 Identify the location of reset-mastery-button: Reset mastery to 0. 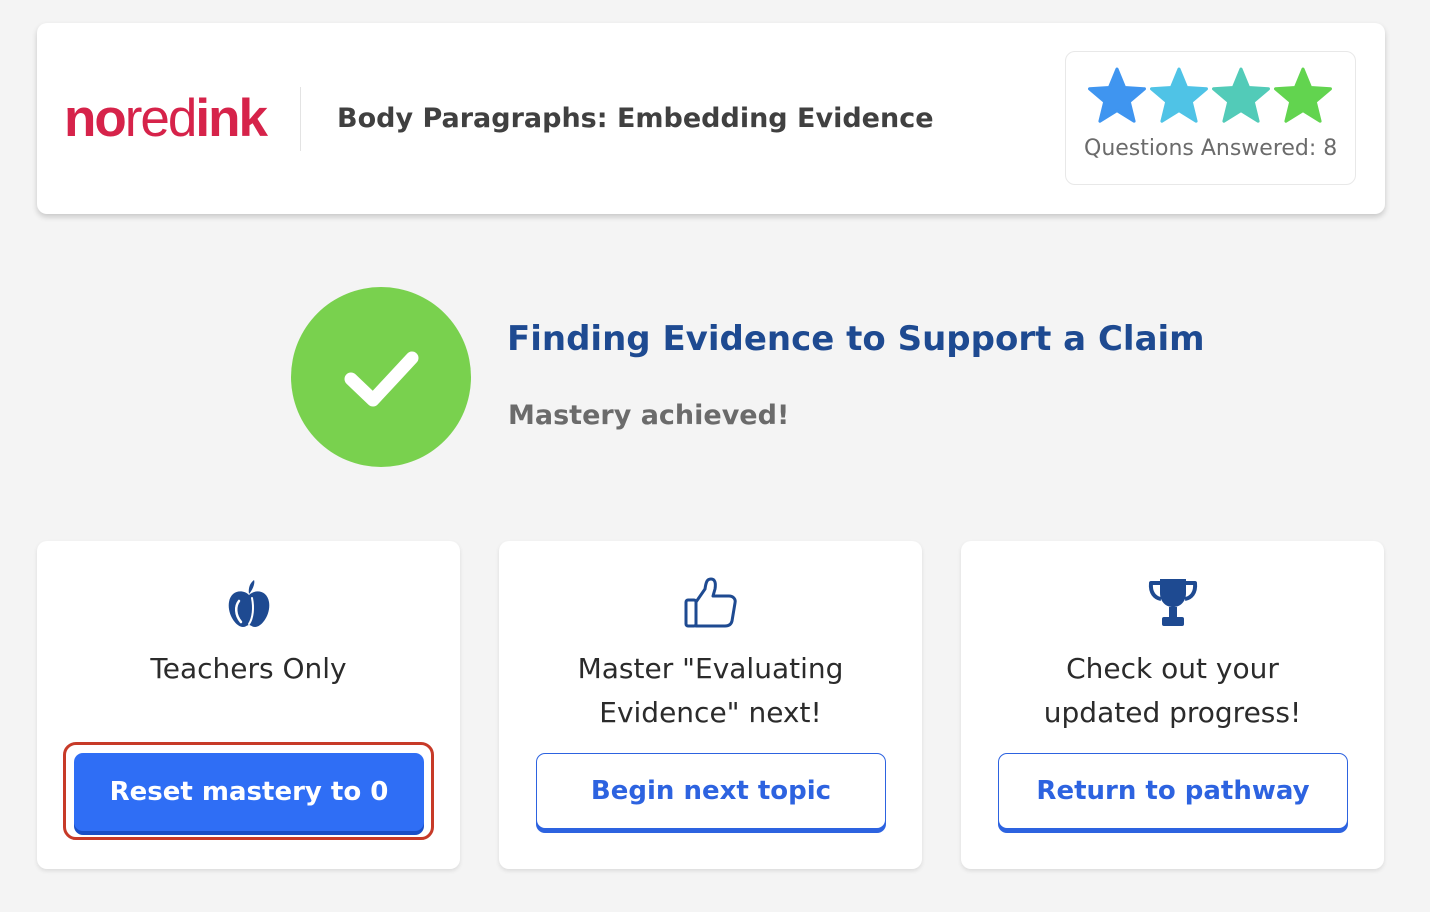
(249, 792).